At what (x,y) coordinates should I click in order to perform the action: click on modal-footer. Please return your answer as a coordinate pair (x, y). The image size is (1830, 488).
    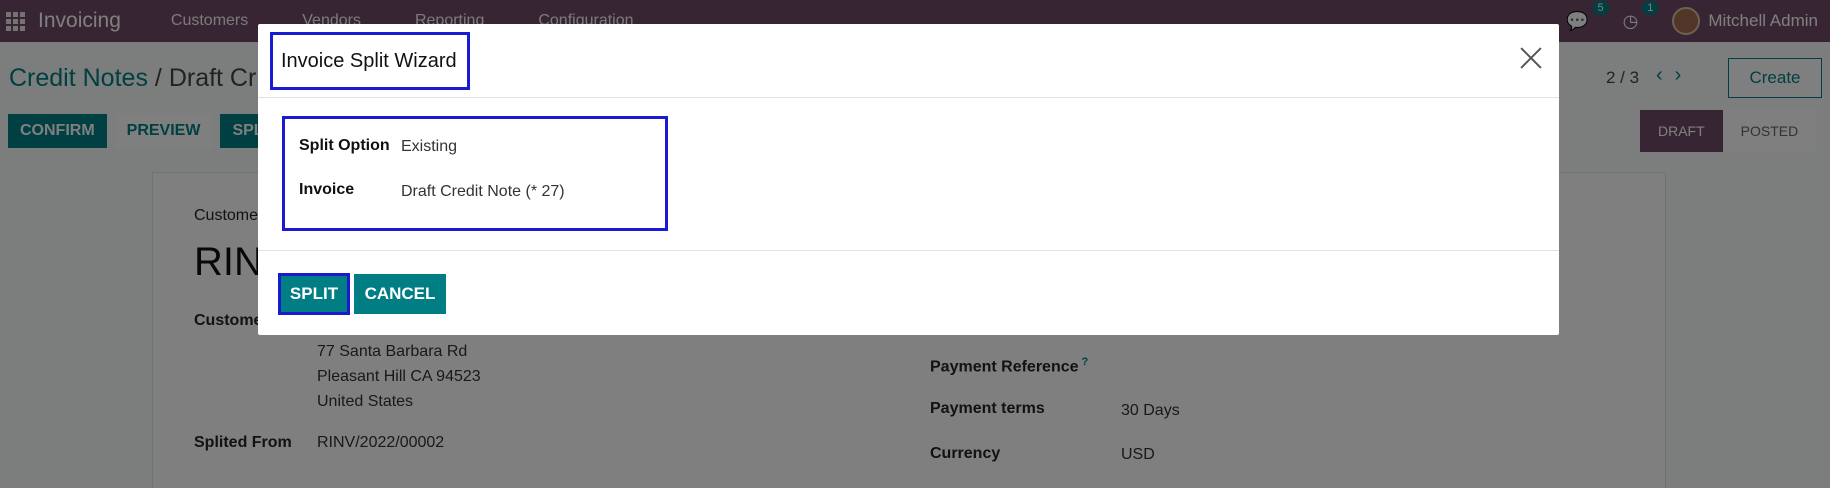
    Looking at the image, I should click on (908, 292).